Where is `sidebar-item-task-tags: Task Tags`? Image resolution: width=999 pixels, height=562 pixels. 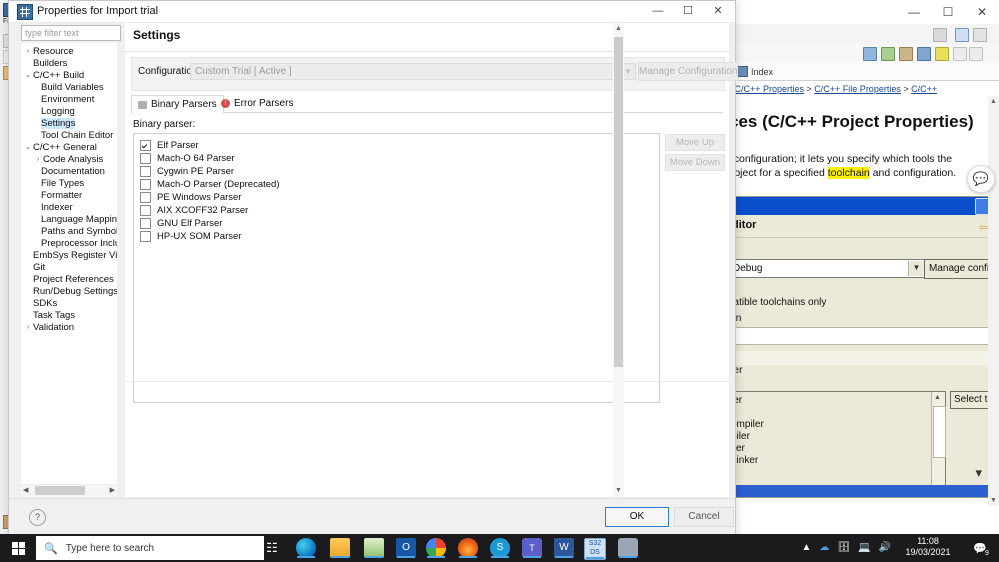 sidebar-item-task-tags: Task Tags is located at coordinates (48, 315).